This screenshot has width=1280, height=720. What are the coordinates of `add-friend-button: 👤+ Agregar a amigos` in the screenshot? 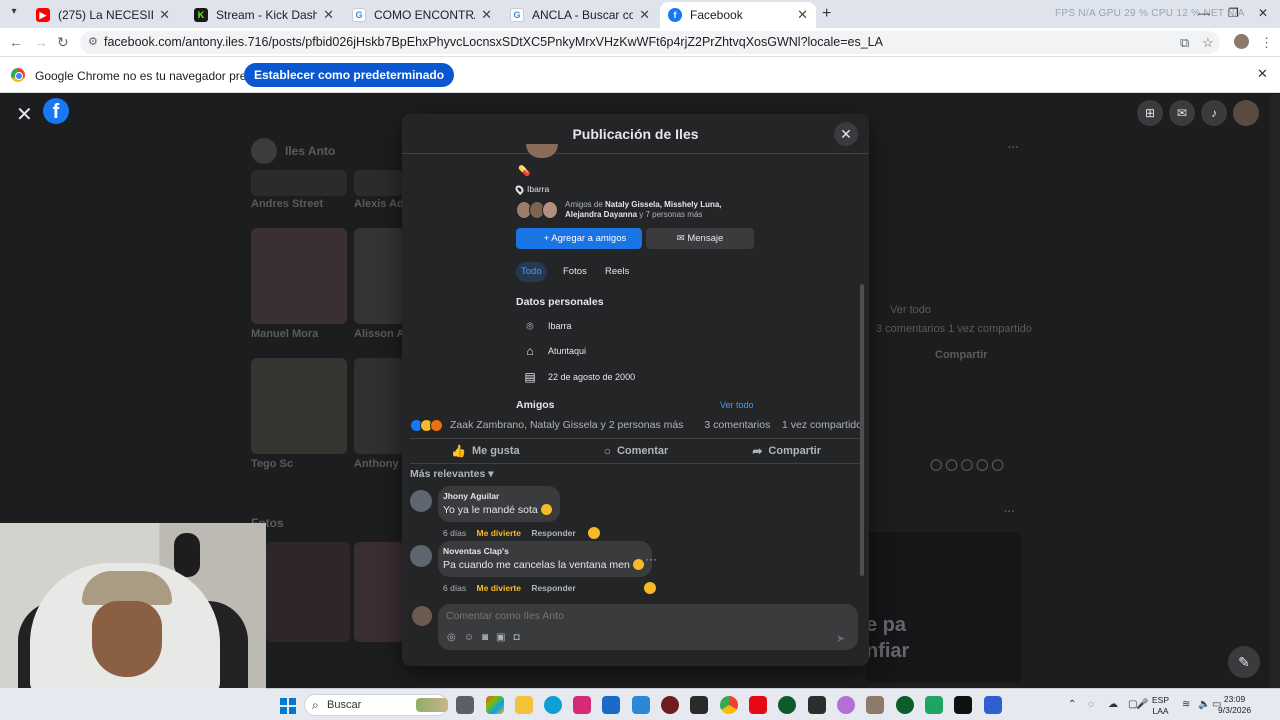 It's located at (579, 238).